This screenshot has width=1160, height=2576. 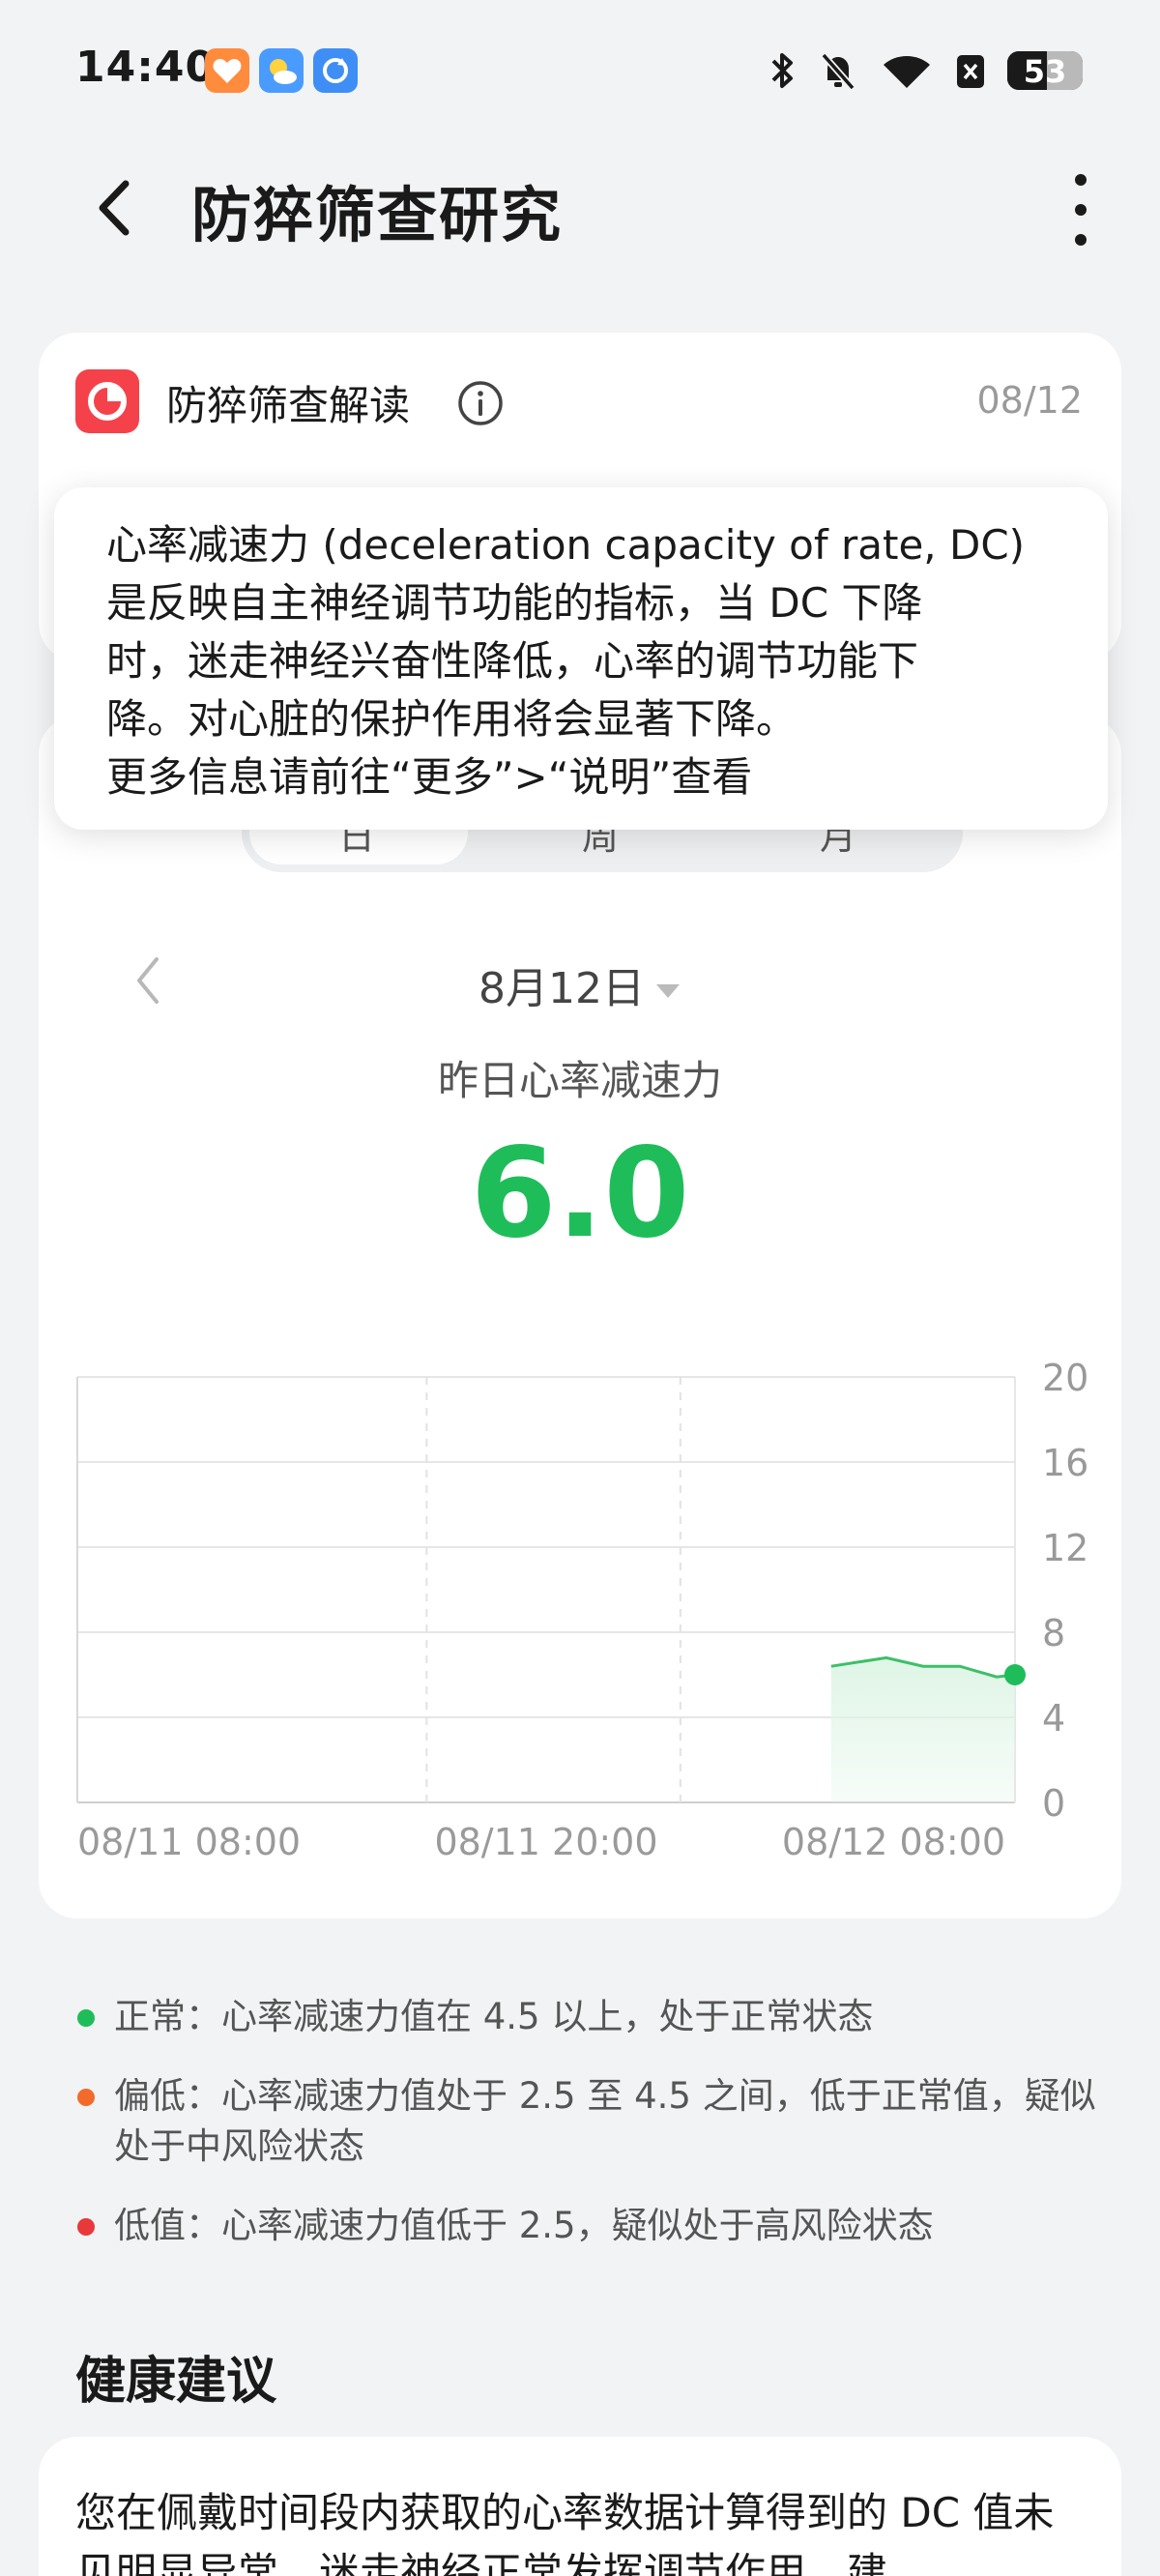 What do you see at coordinates (512, 661) in the screenshot?
I see `tooltip-line: 时，迷走神经兴奋性降低，心率的调节功能下` at bounding box center [512, 661].